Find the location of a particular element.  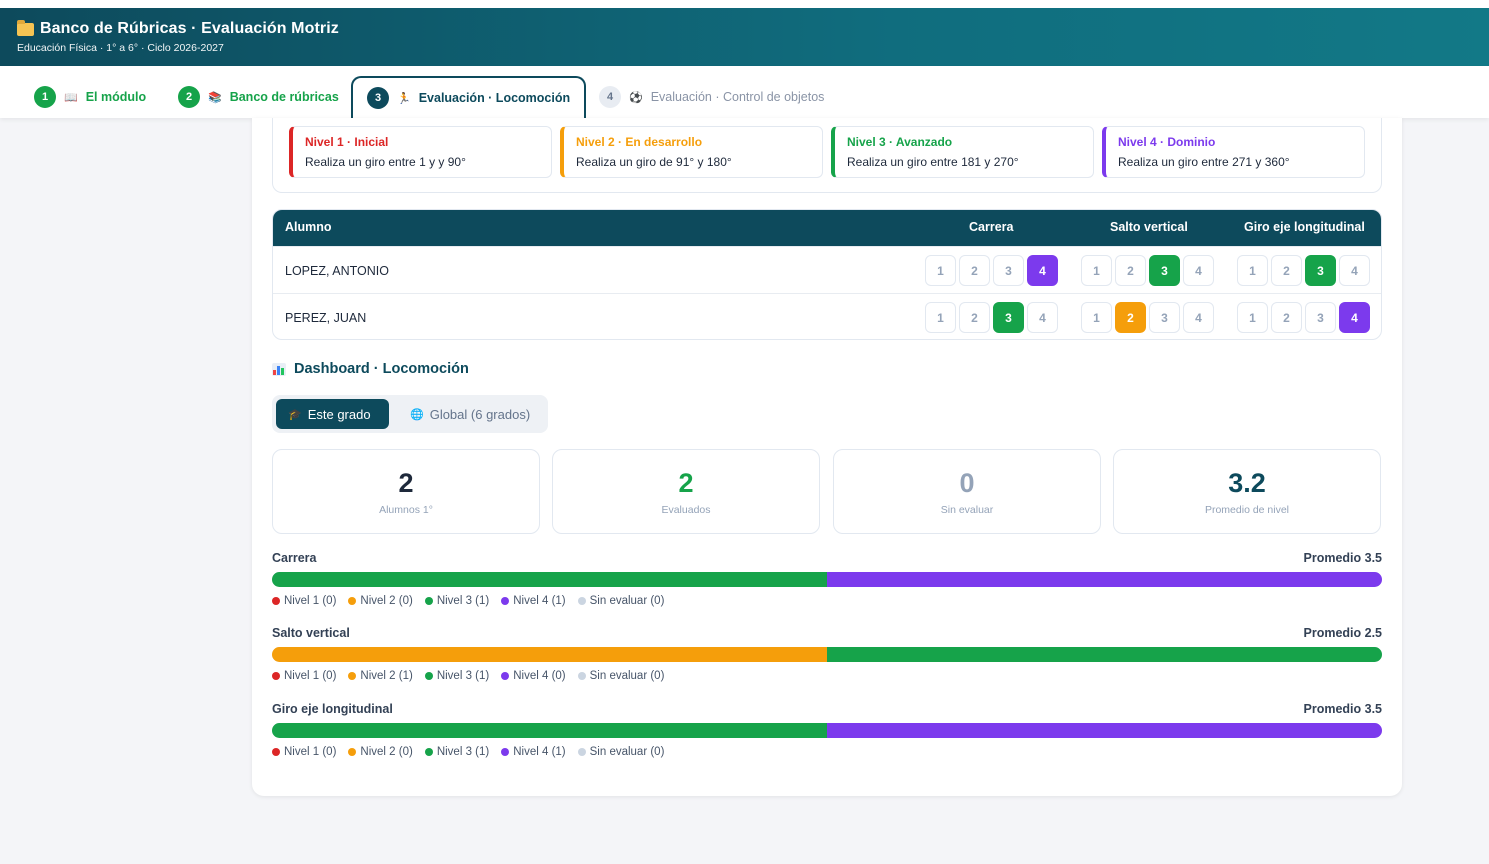

legend-item: Nivel 3 (1) is located at coordinates (456, 601).